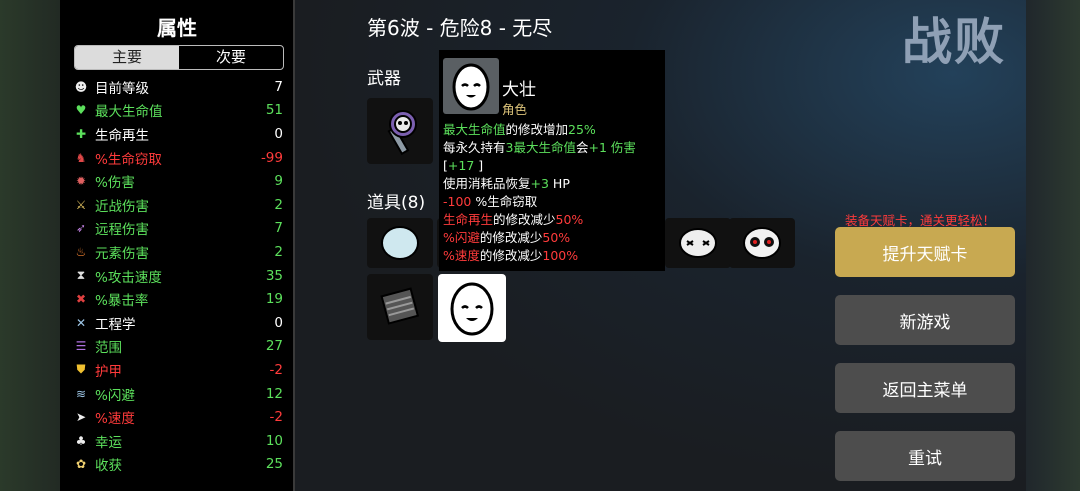 The height and width of the screenshot is (491, 1080). Describe the element at coordinates (81, 86) in the screenshot. I see `level-icon: ☻` at that location.